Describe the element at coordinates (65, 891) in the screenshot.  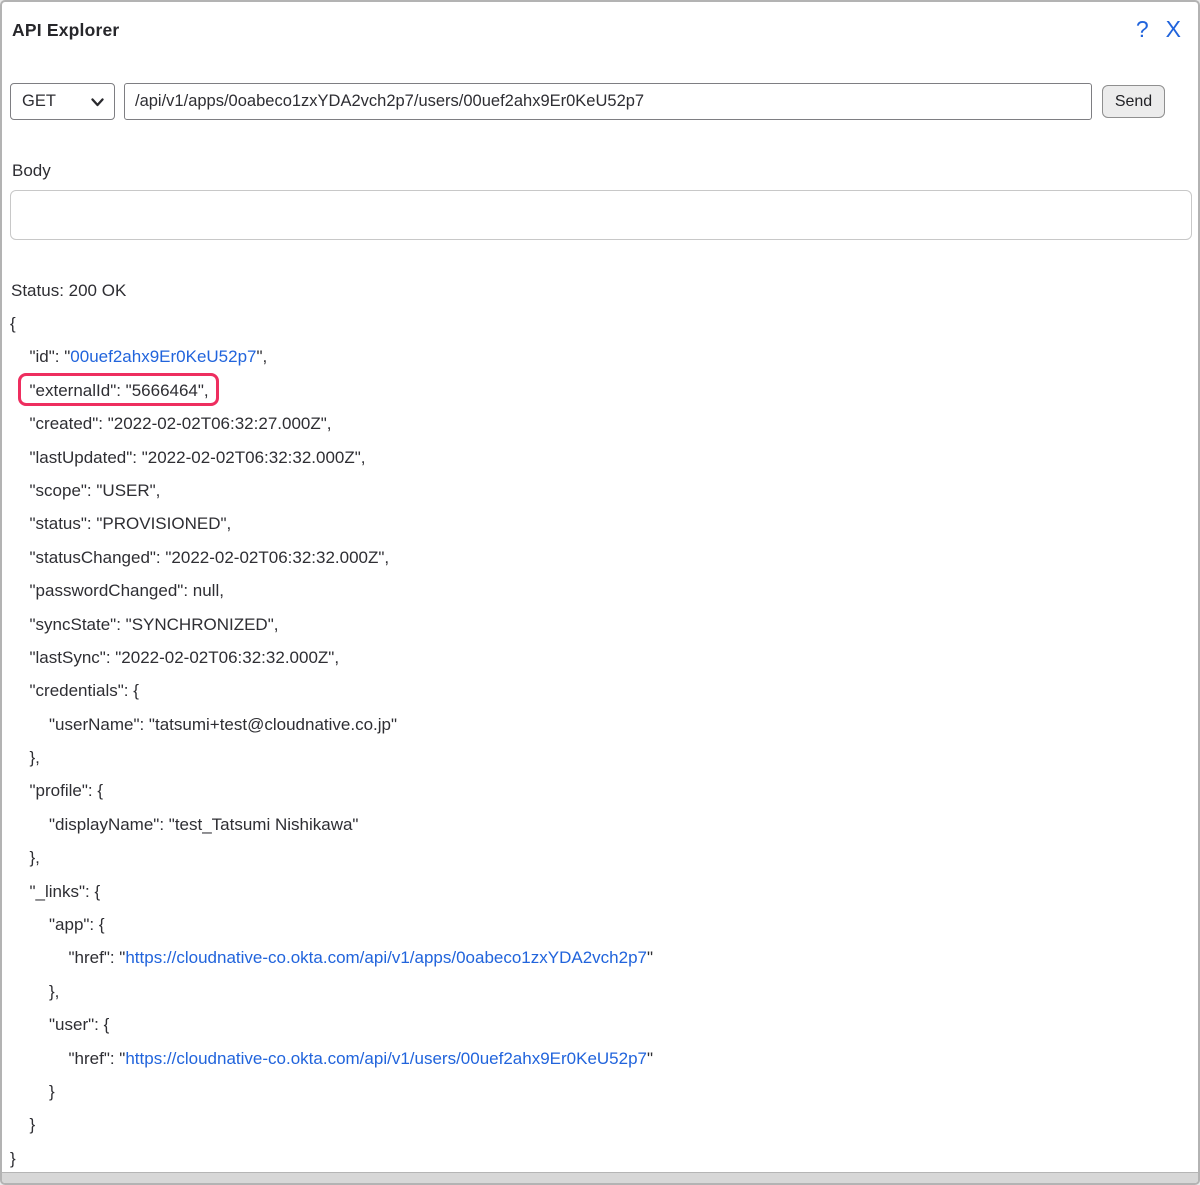
I see `json-text: "_links": {` at that location.